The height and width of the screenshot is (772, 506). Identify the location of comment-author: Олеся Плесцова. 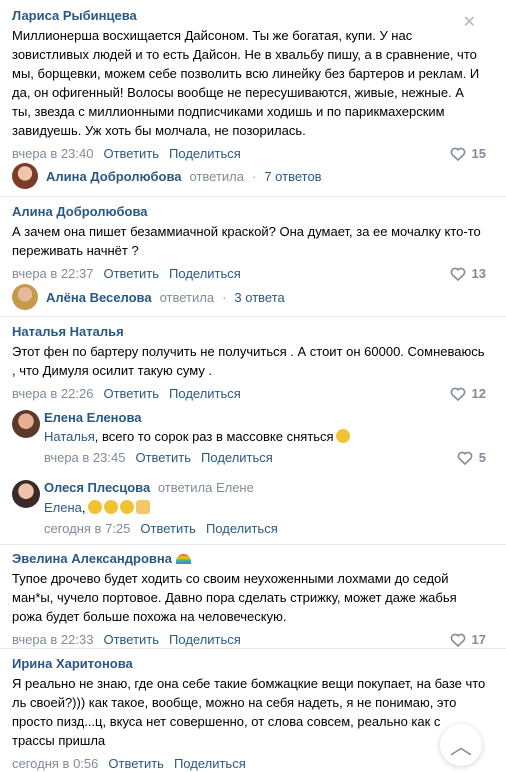
(97, 487).